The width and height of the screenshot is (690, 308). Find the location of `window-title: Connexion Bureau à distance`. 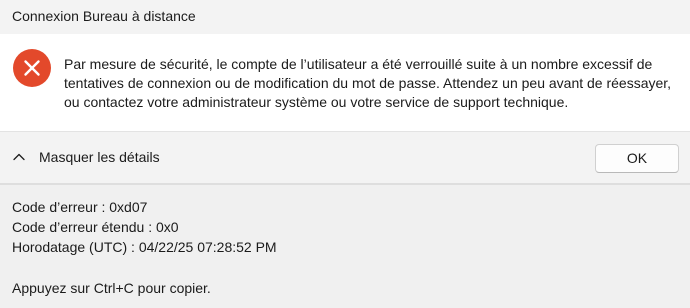

window-title: Connexion Bureau à distance is located at coordinates (104, 16).